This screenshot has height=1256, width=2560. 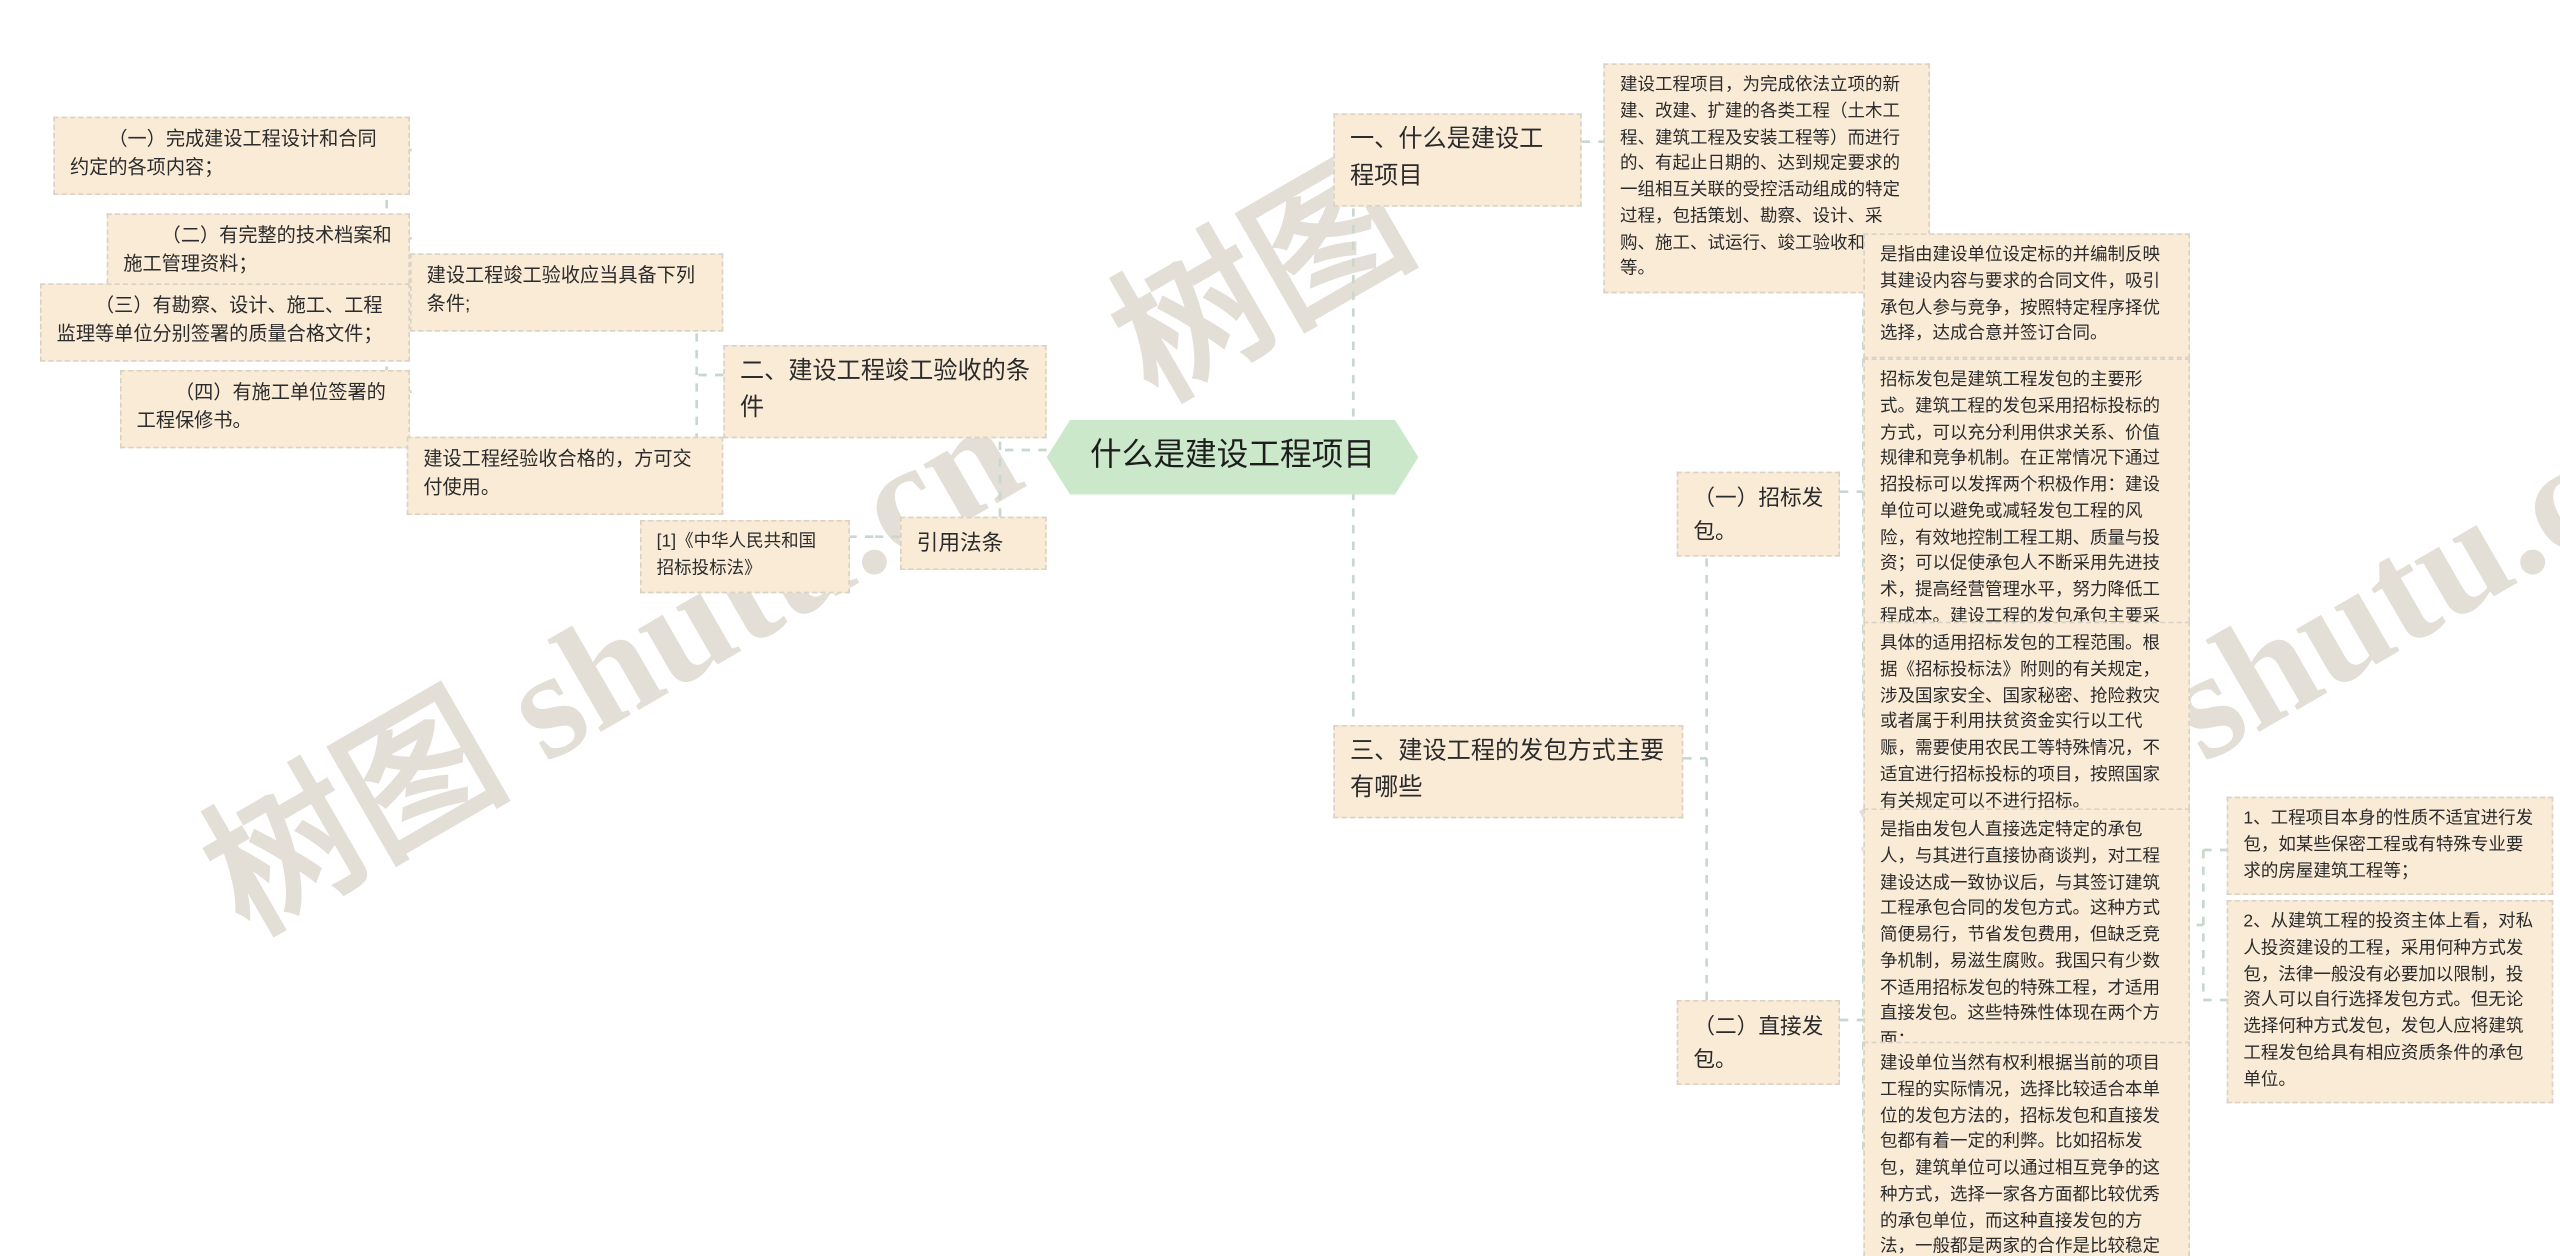 What do you see at coordinates (745, 556) in the screenshot?
I see `leaf-cited-law-1: [1]《中华人民共和国招标投标法》` at bounding box center [745, 556].